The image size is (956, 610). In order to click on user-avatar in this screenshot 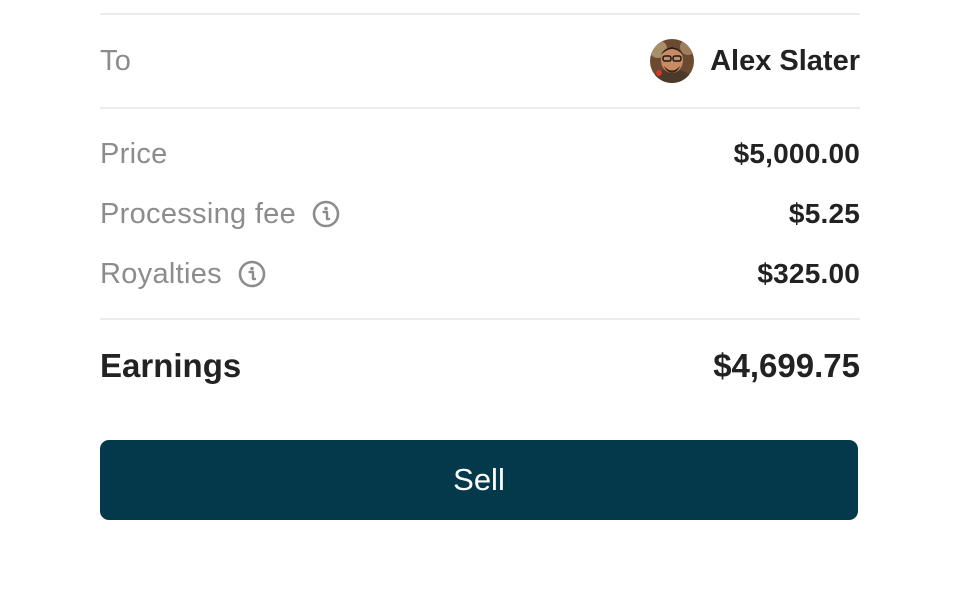, I will do `click(672, 61)`.